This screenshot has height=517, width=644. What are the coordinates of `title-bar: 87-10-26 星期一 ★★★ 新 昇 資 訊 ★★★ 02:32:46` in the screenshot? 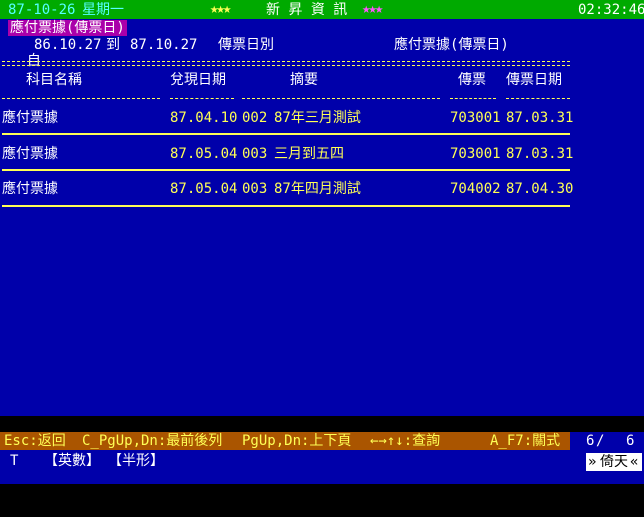 It's located at (322, 9).